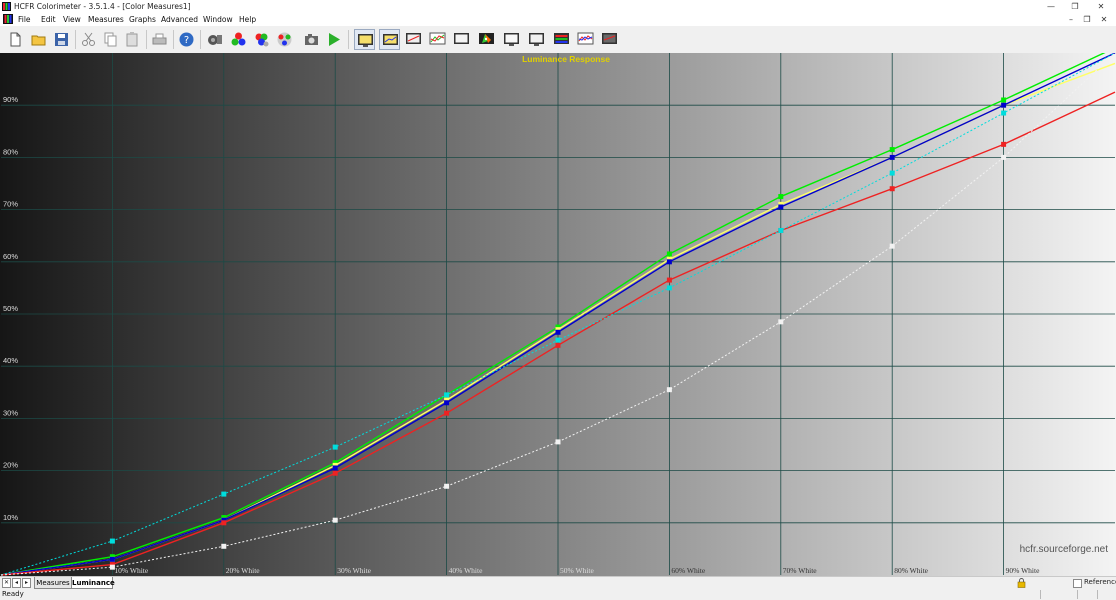 The image size is (1116, 600). What do you see at coordinates (10, 465) in the screenshot?
I see `y-tick-label: 20%` at bounding box center [10, 465].